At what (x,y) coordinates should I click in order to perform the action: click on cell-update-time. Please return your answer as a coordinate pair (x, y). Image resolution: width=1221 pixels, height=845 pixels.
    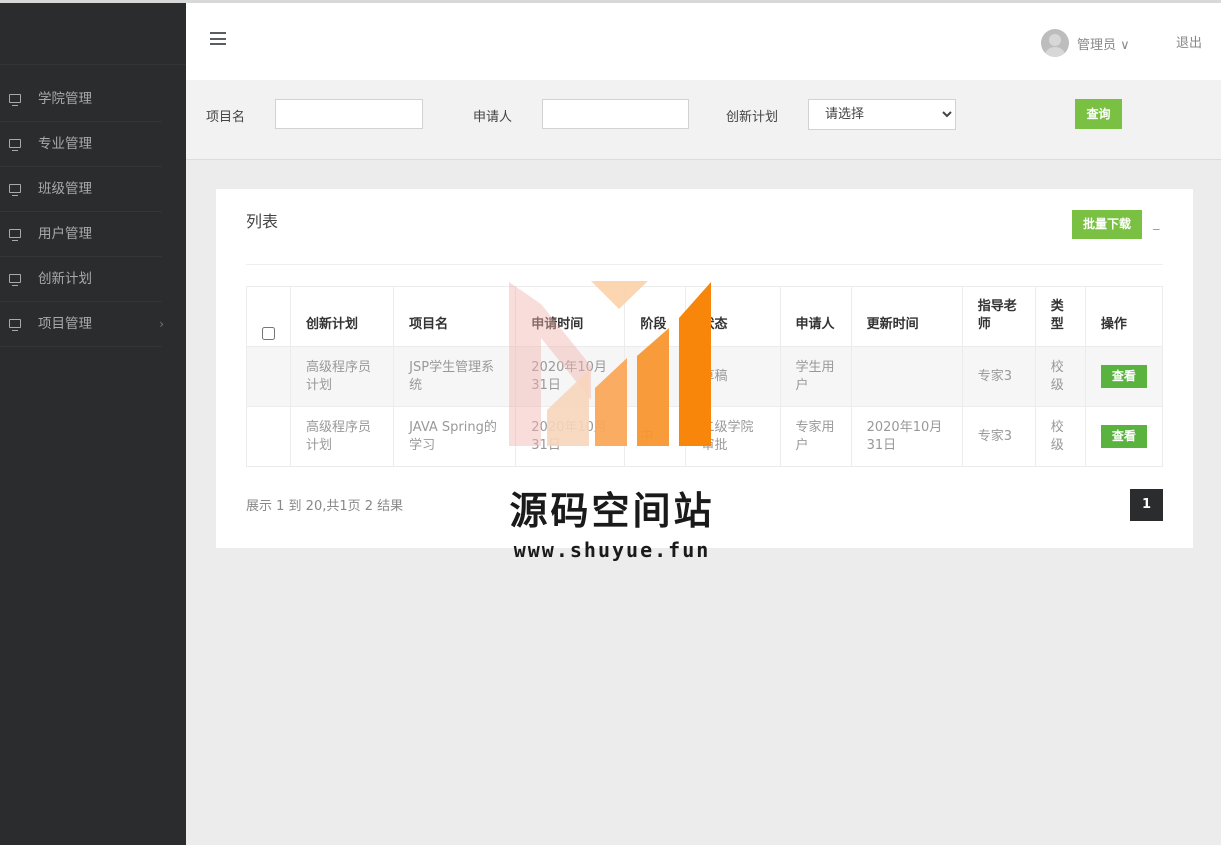
    Looking at the image, I should click on (906, 376).